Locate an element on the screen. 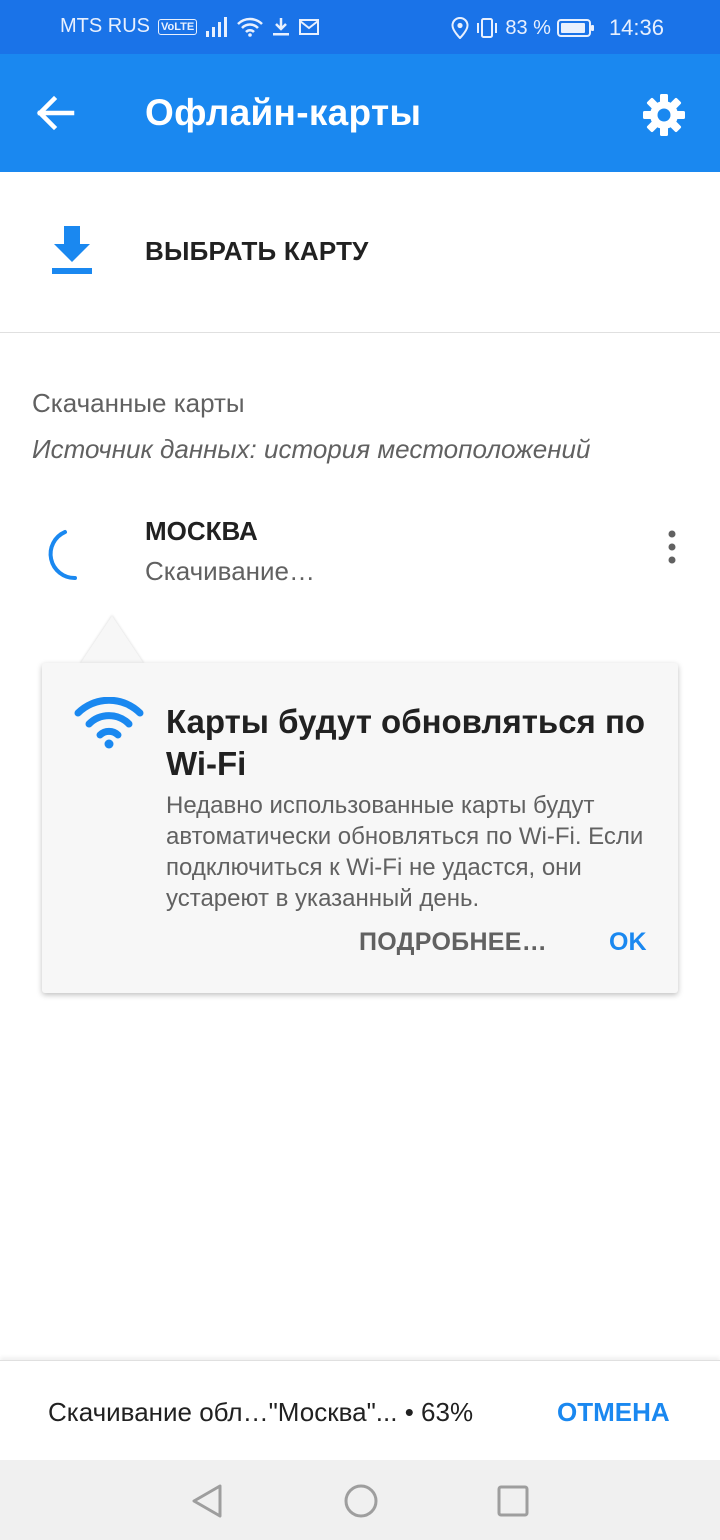  nav-recents-icon is located at coordinates (513, 1501).